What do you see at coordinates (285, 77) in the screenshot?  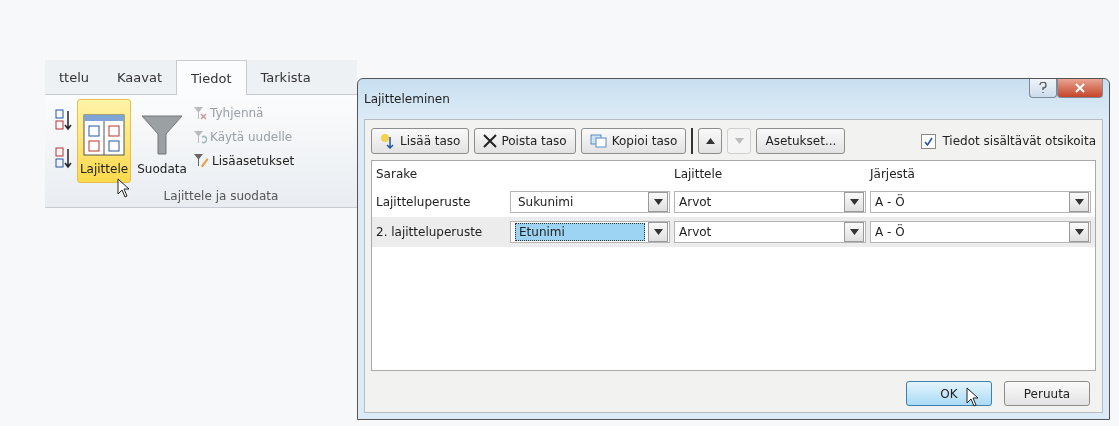 I see `ribbon-tab: Tarkista` at bounding box center [285, 77].